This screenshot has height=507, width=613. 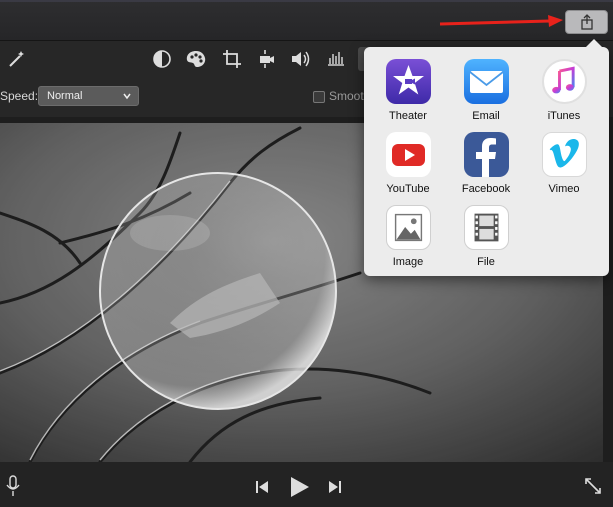 What do you see at coordinates (335, 487) in the screenshot?
I see `skip-forward-icon` at bounding box center [335, 487].